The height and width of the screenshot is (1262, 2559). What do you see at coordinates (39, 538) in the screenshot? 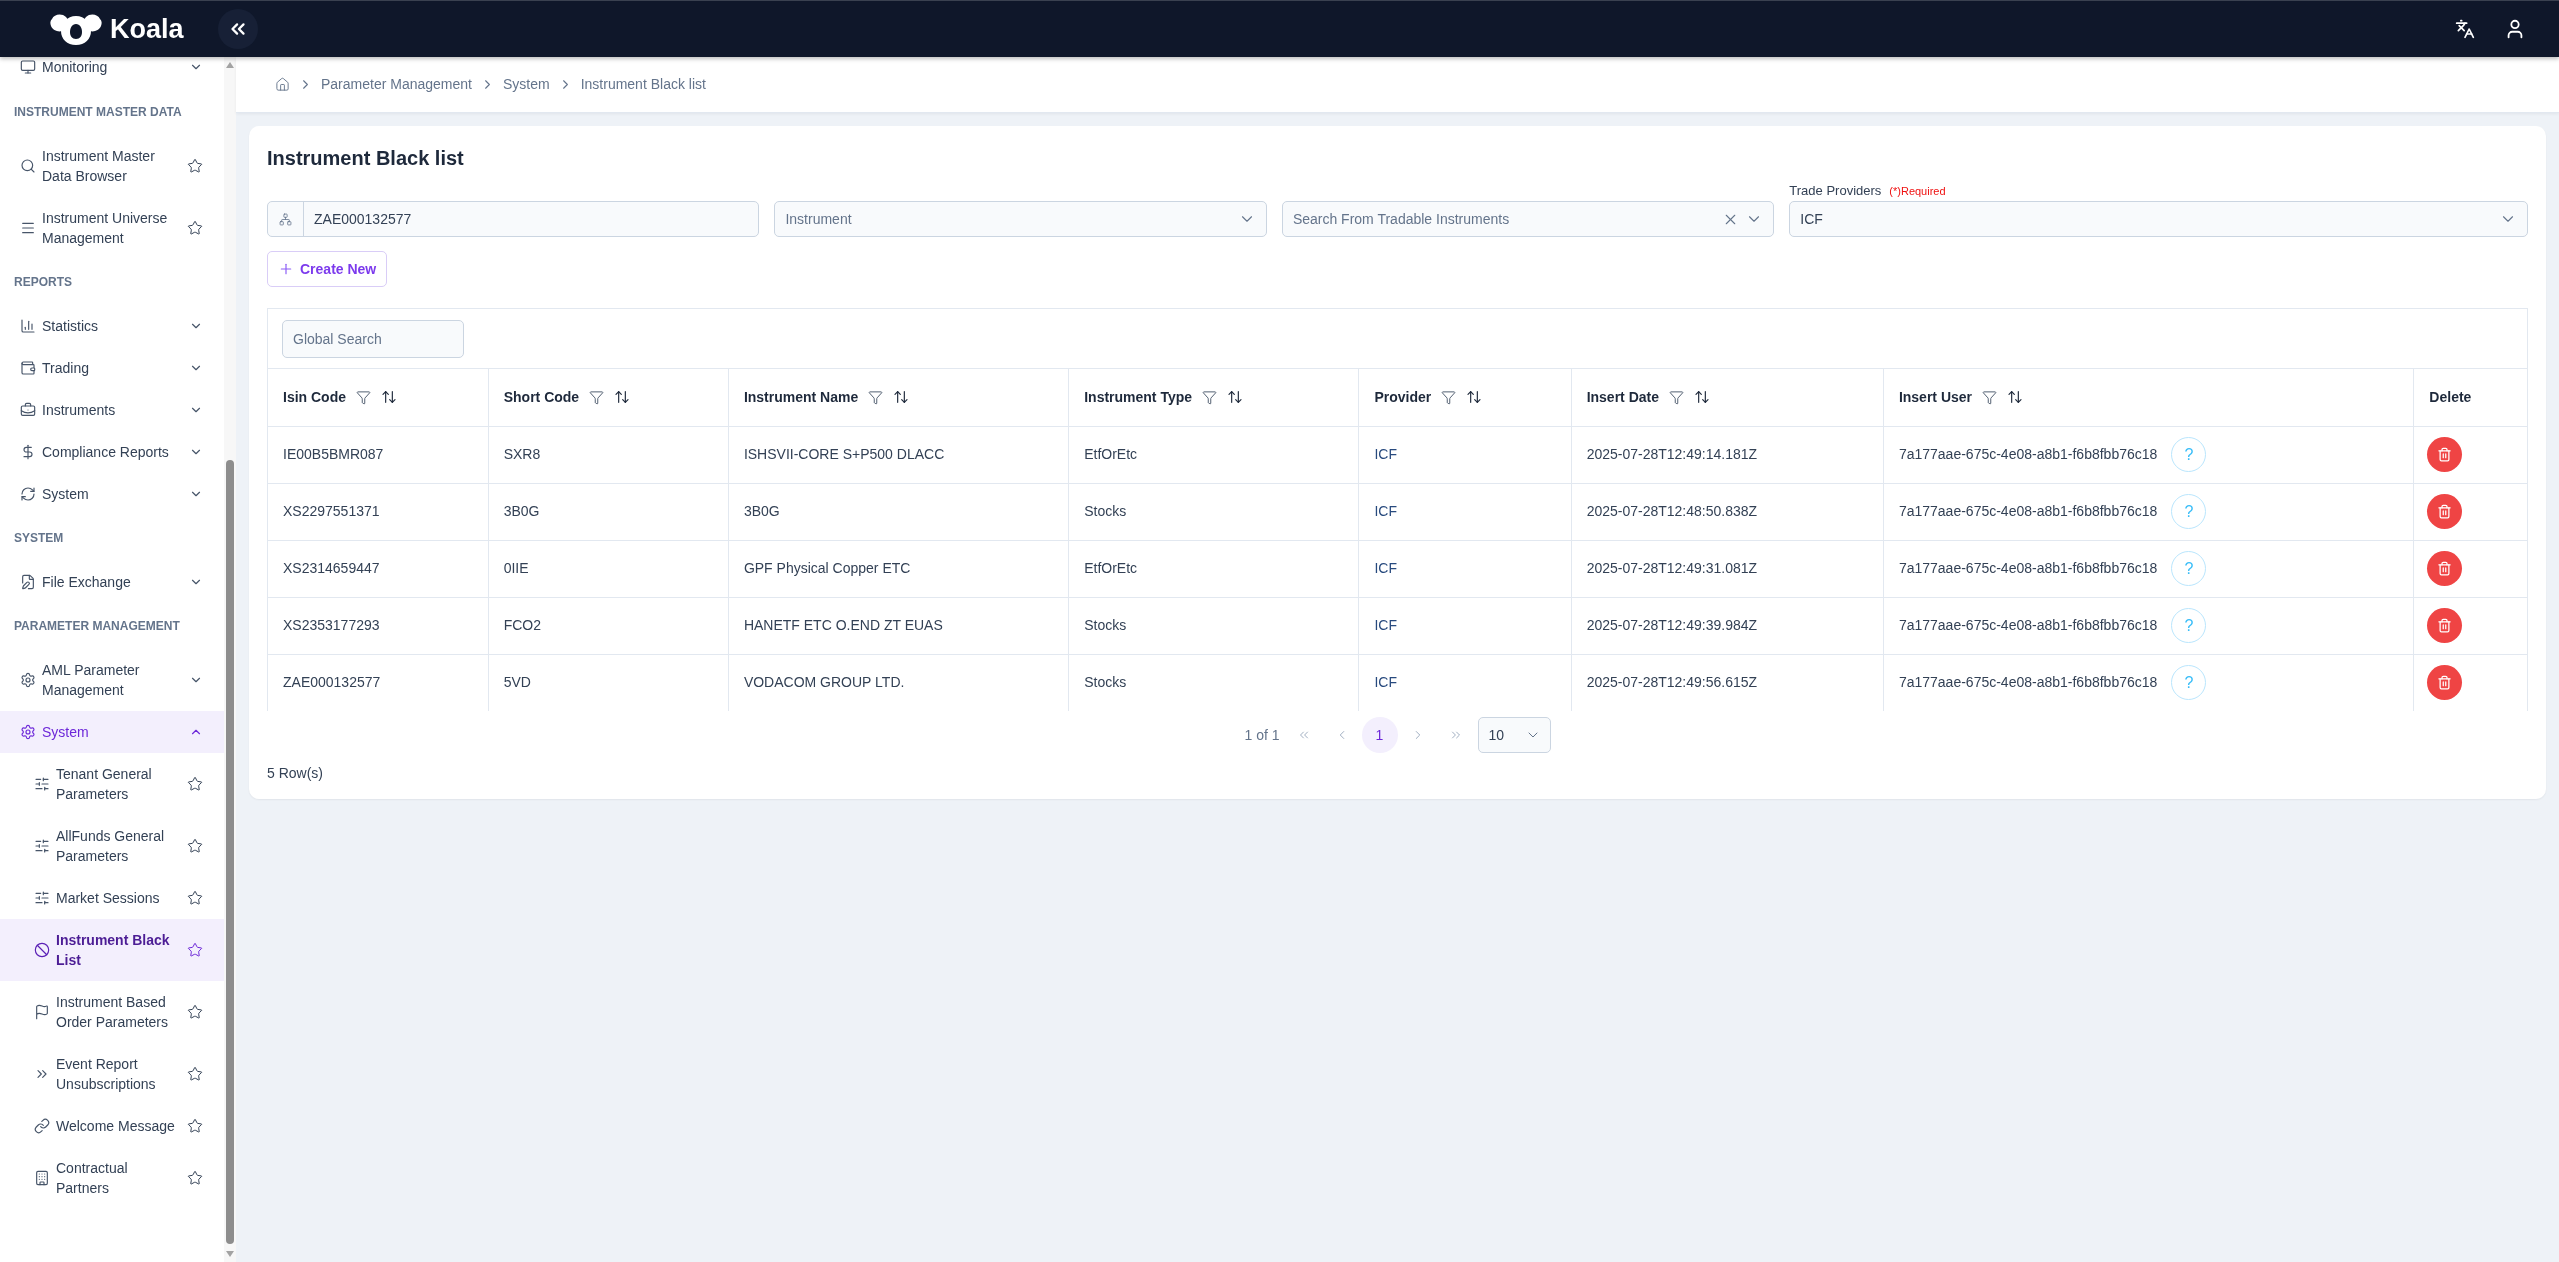
I see `sidebar-section-title: SYSTEM` at bounding box center [39, 538].